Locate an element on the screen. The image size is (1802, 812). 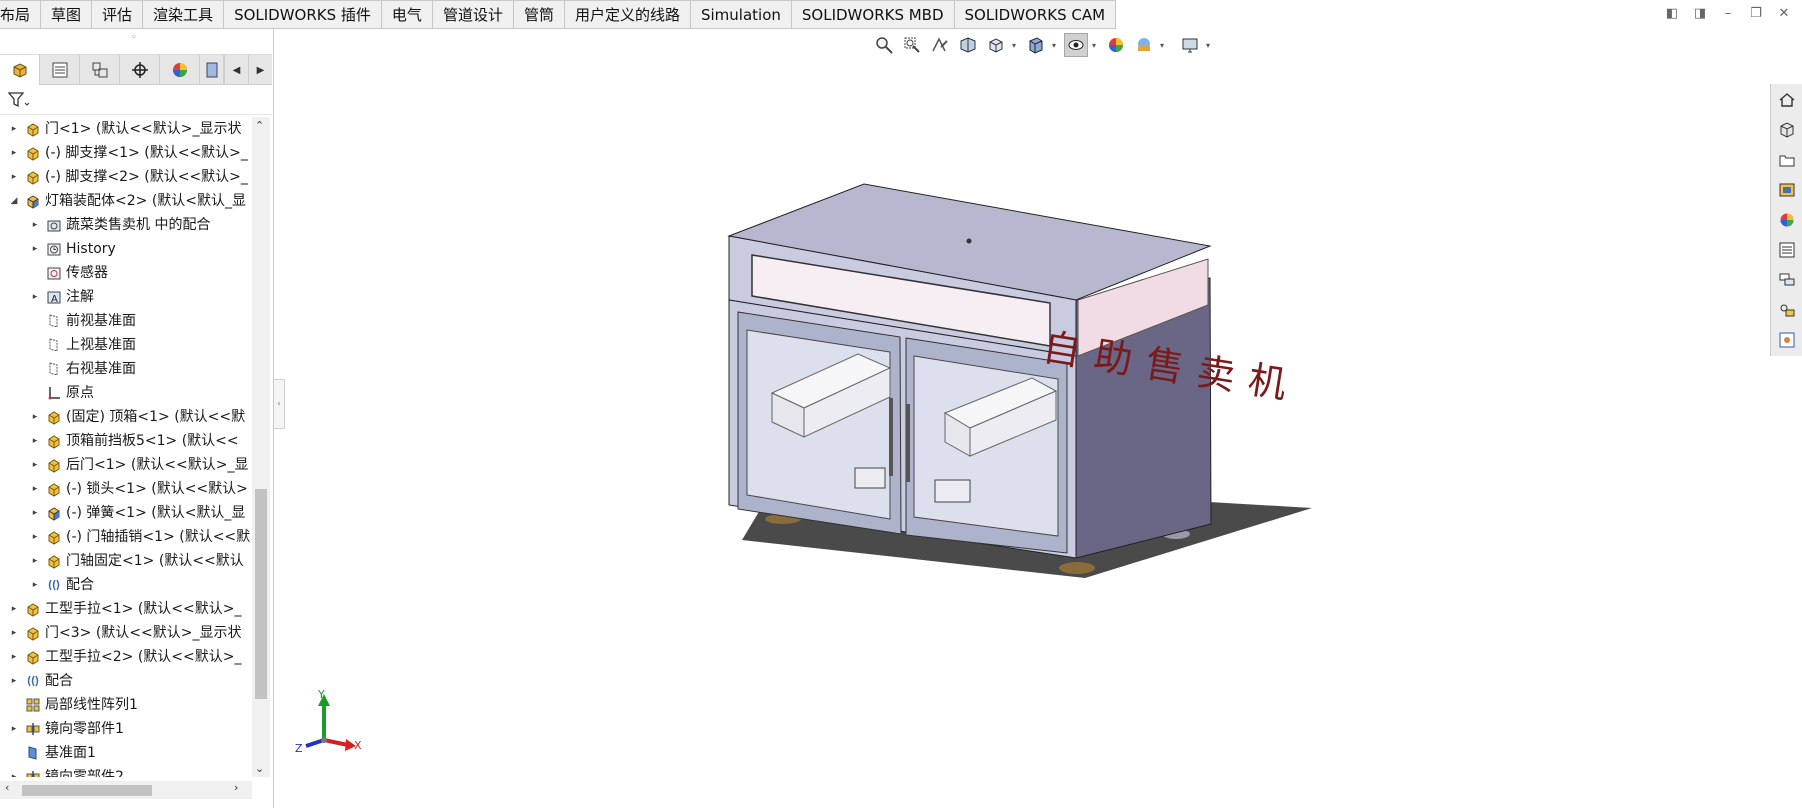
tab-display-manager is located at coordinates (180, 70).